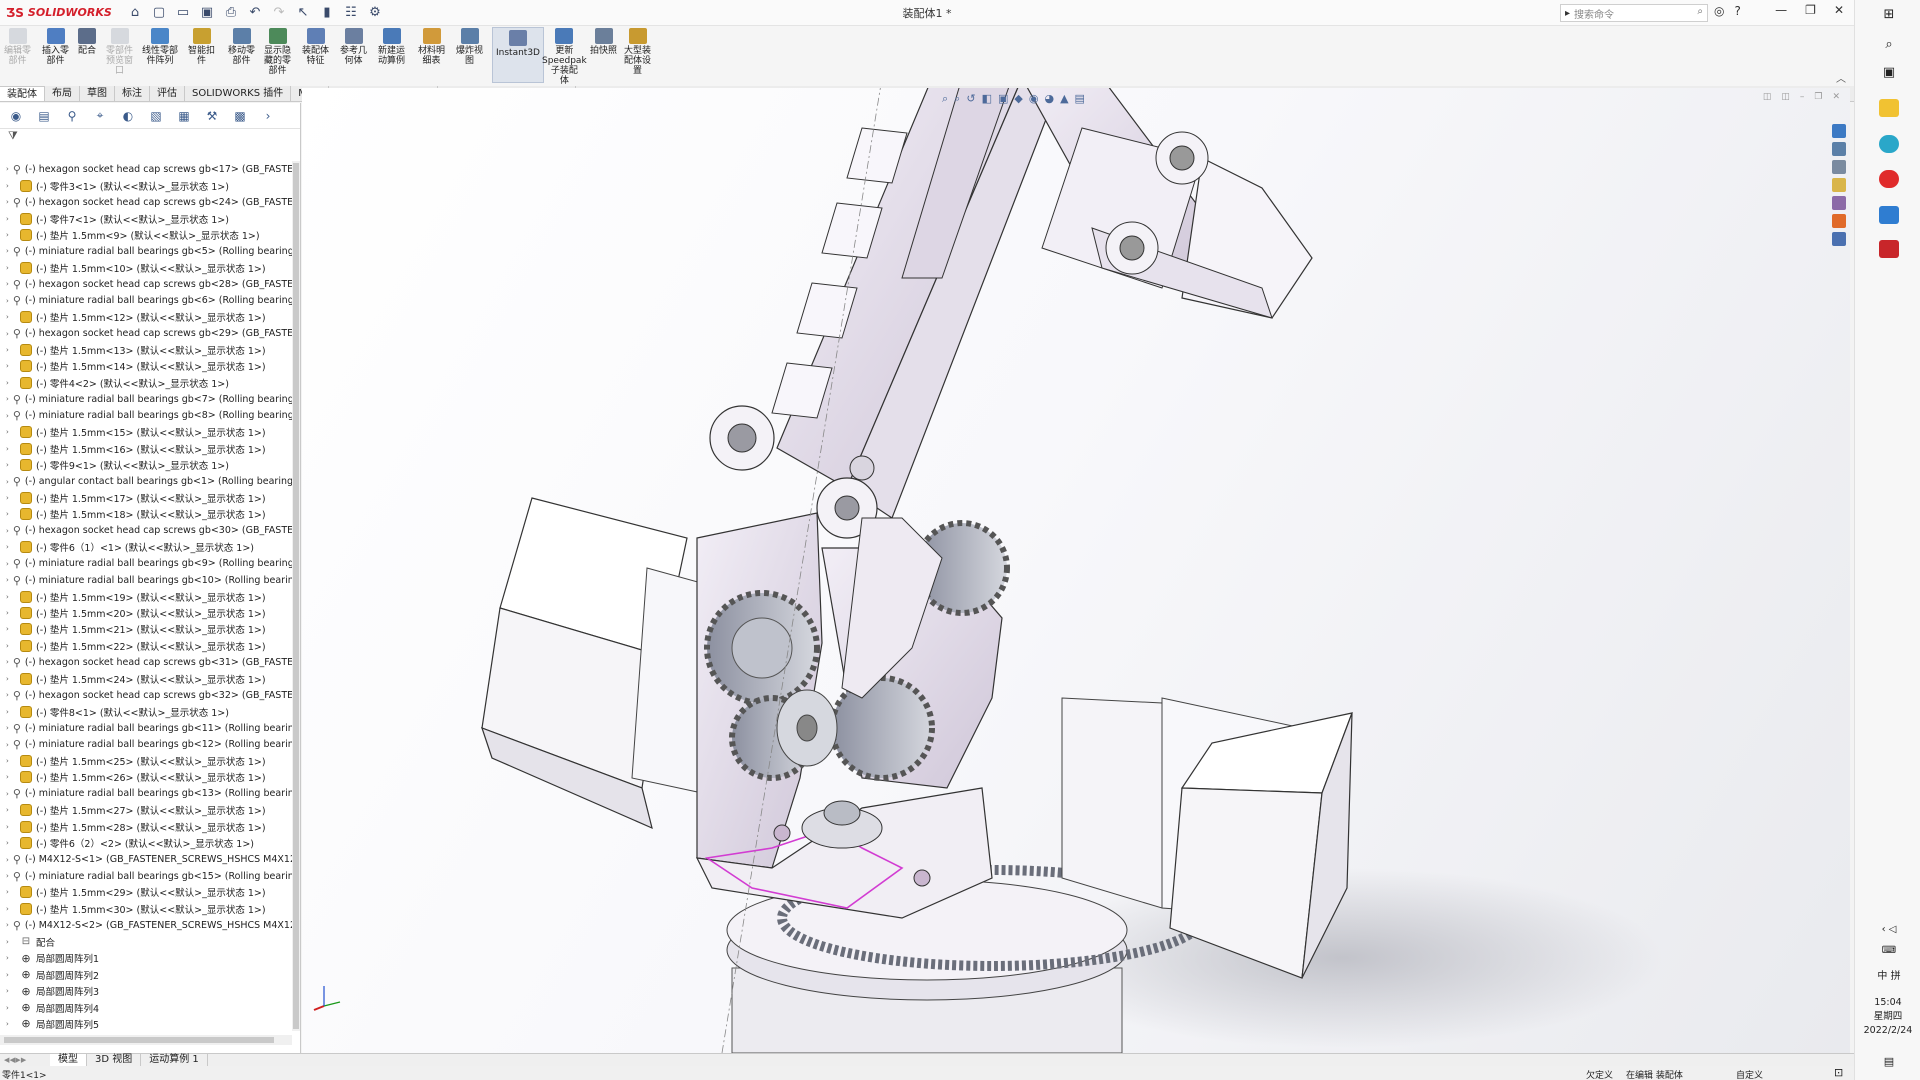 The image size is (1920, 1080). What do you see at coordinates (1889, 1061) in the screenshot?
I see `notification-icon: ▤` at bounding box center [1889, 1061].